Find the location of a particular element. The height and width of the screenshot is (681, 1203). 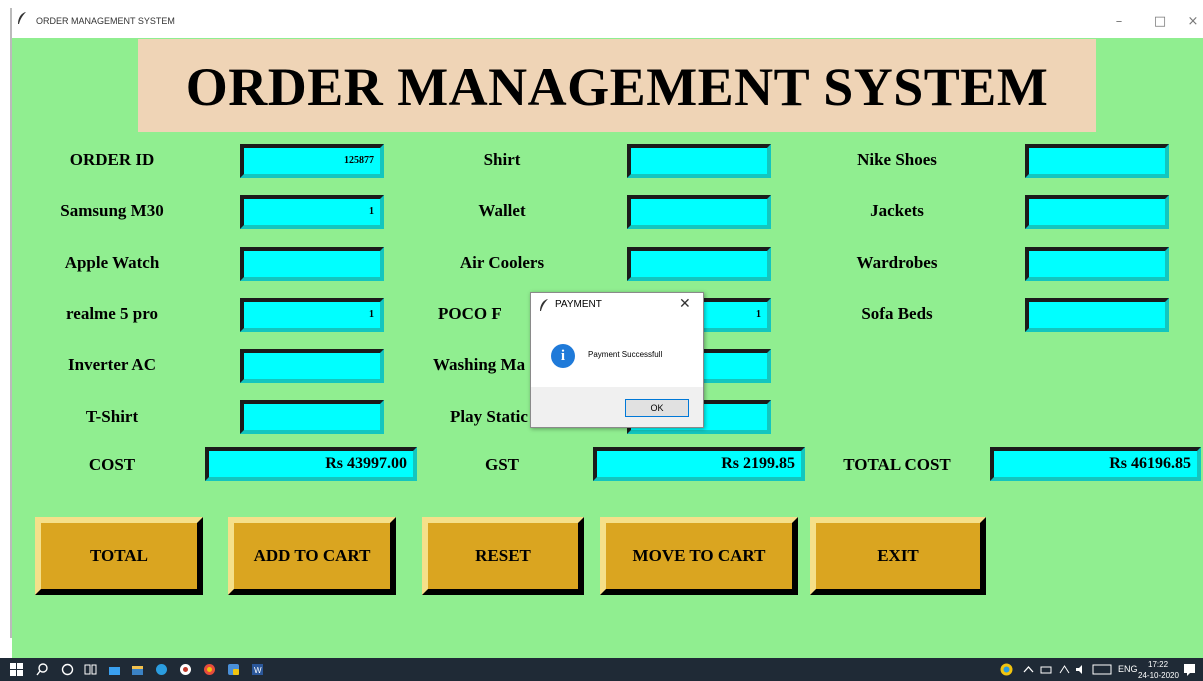

close-window-button: × is located at coordinates (1193, 22).